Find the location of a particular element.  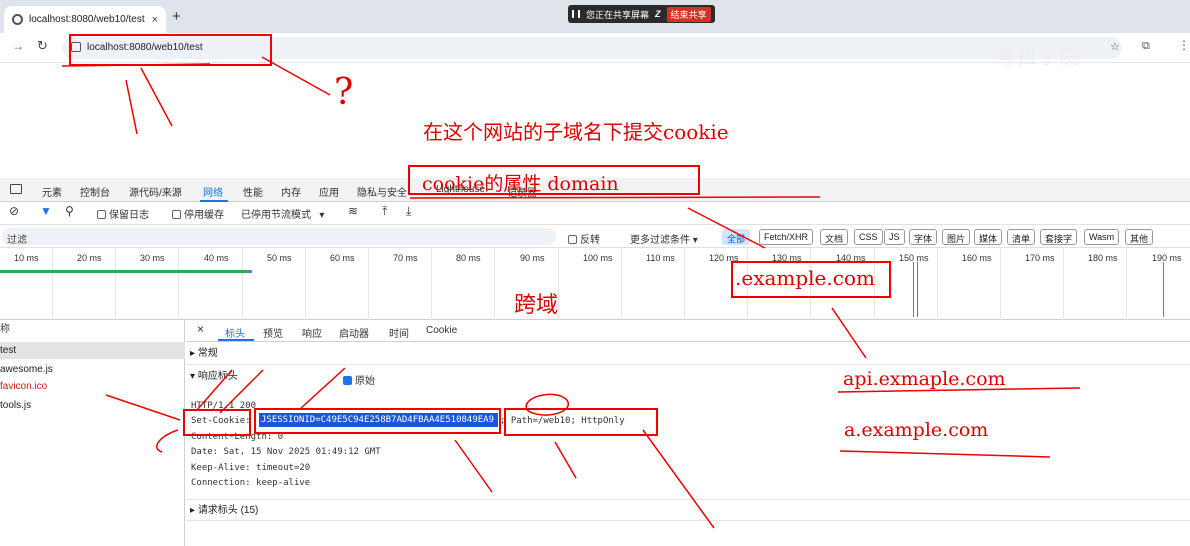

tab-headers: 标头 is located at coordinates (235, 332).